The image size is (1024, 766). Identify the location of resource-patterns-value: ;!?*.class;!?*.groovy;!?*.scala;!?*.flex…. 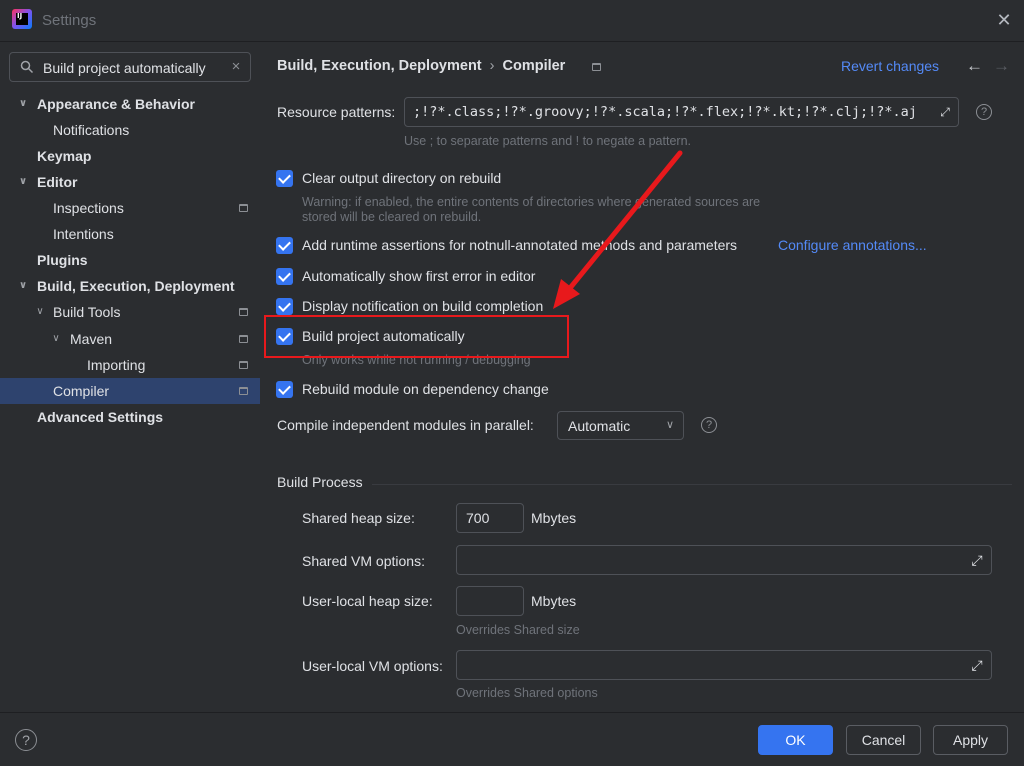
(665, 112).